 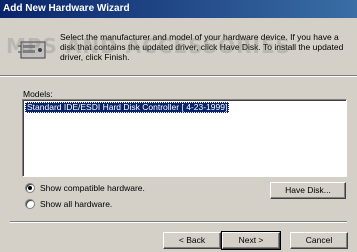 I want to click on show-all-option: Show all hardware., so click(x=68, y=204).